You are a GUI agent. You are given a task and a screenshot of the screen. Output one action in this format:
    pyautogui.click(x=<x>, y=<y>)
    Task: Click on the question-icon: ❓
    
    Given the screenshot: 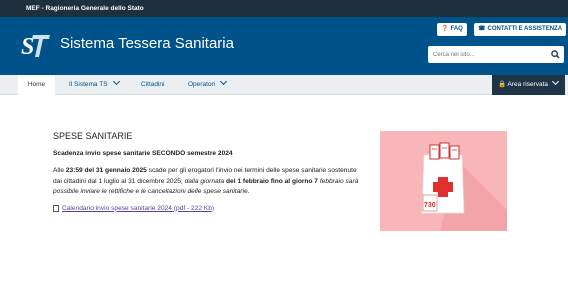 What is the action you would take?
    pyautogui.click(x=445, y=29)
    